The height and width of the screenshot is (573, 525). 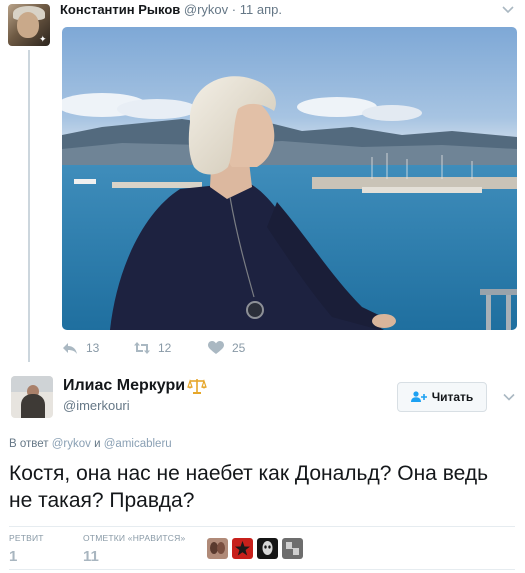 I want to click on like-action: 25, so click(x=226, y=348).